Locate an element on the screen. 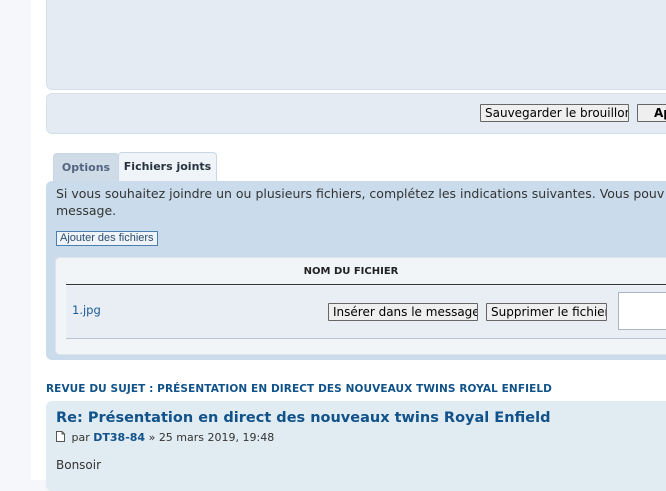 This screenshot has width=666, height=491. tab-options: Options is located at coordinates (86, 167).